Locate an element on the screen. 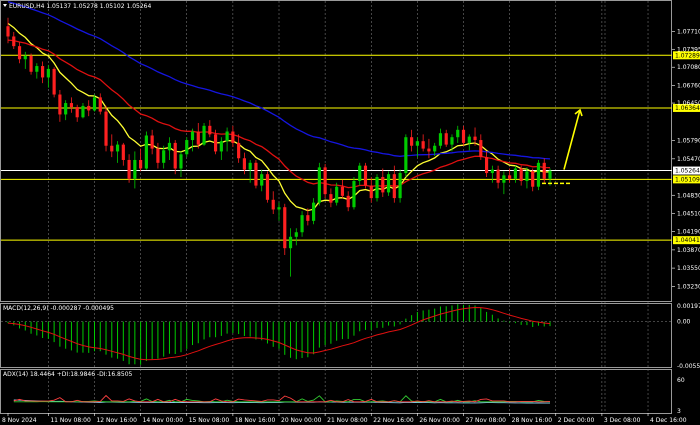  time-label: 26 Nov 00:00 is located at coordinates (439, 420).